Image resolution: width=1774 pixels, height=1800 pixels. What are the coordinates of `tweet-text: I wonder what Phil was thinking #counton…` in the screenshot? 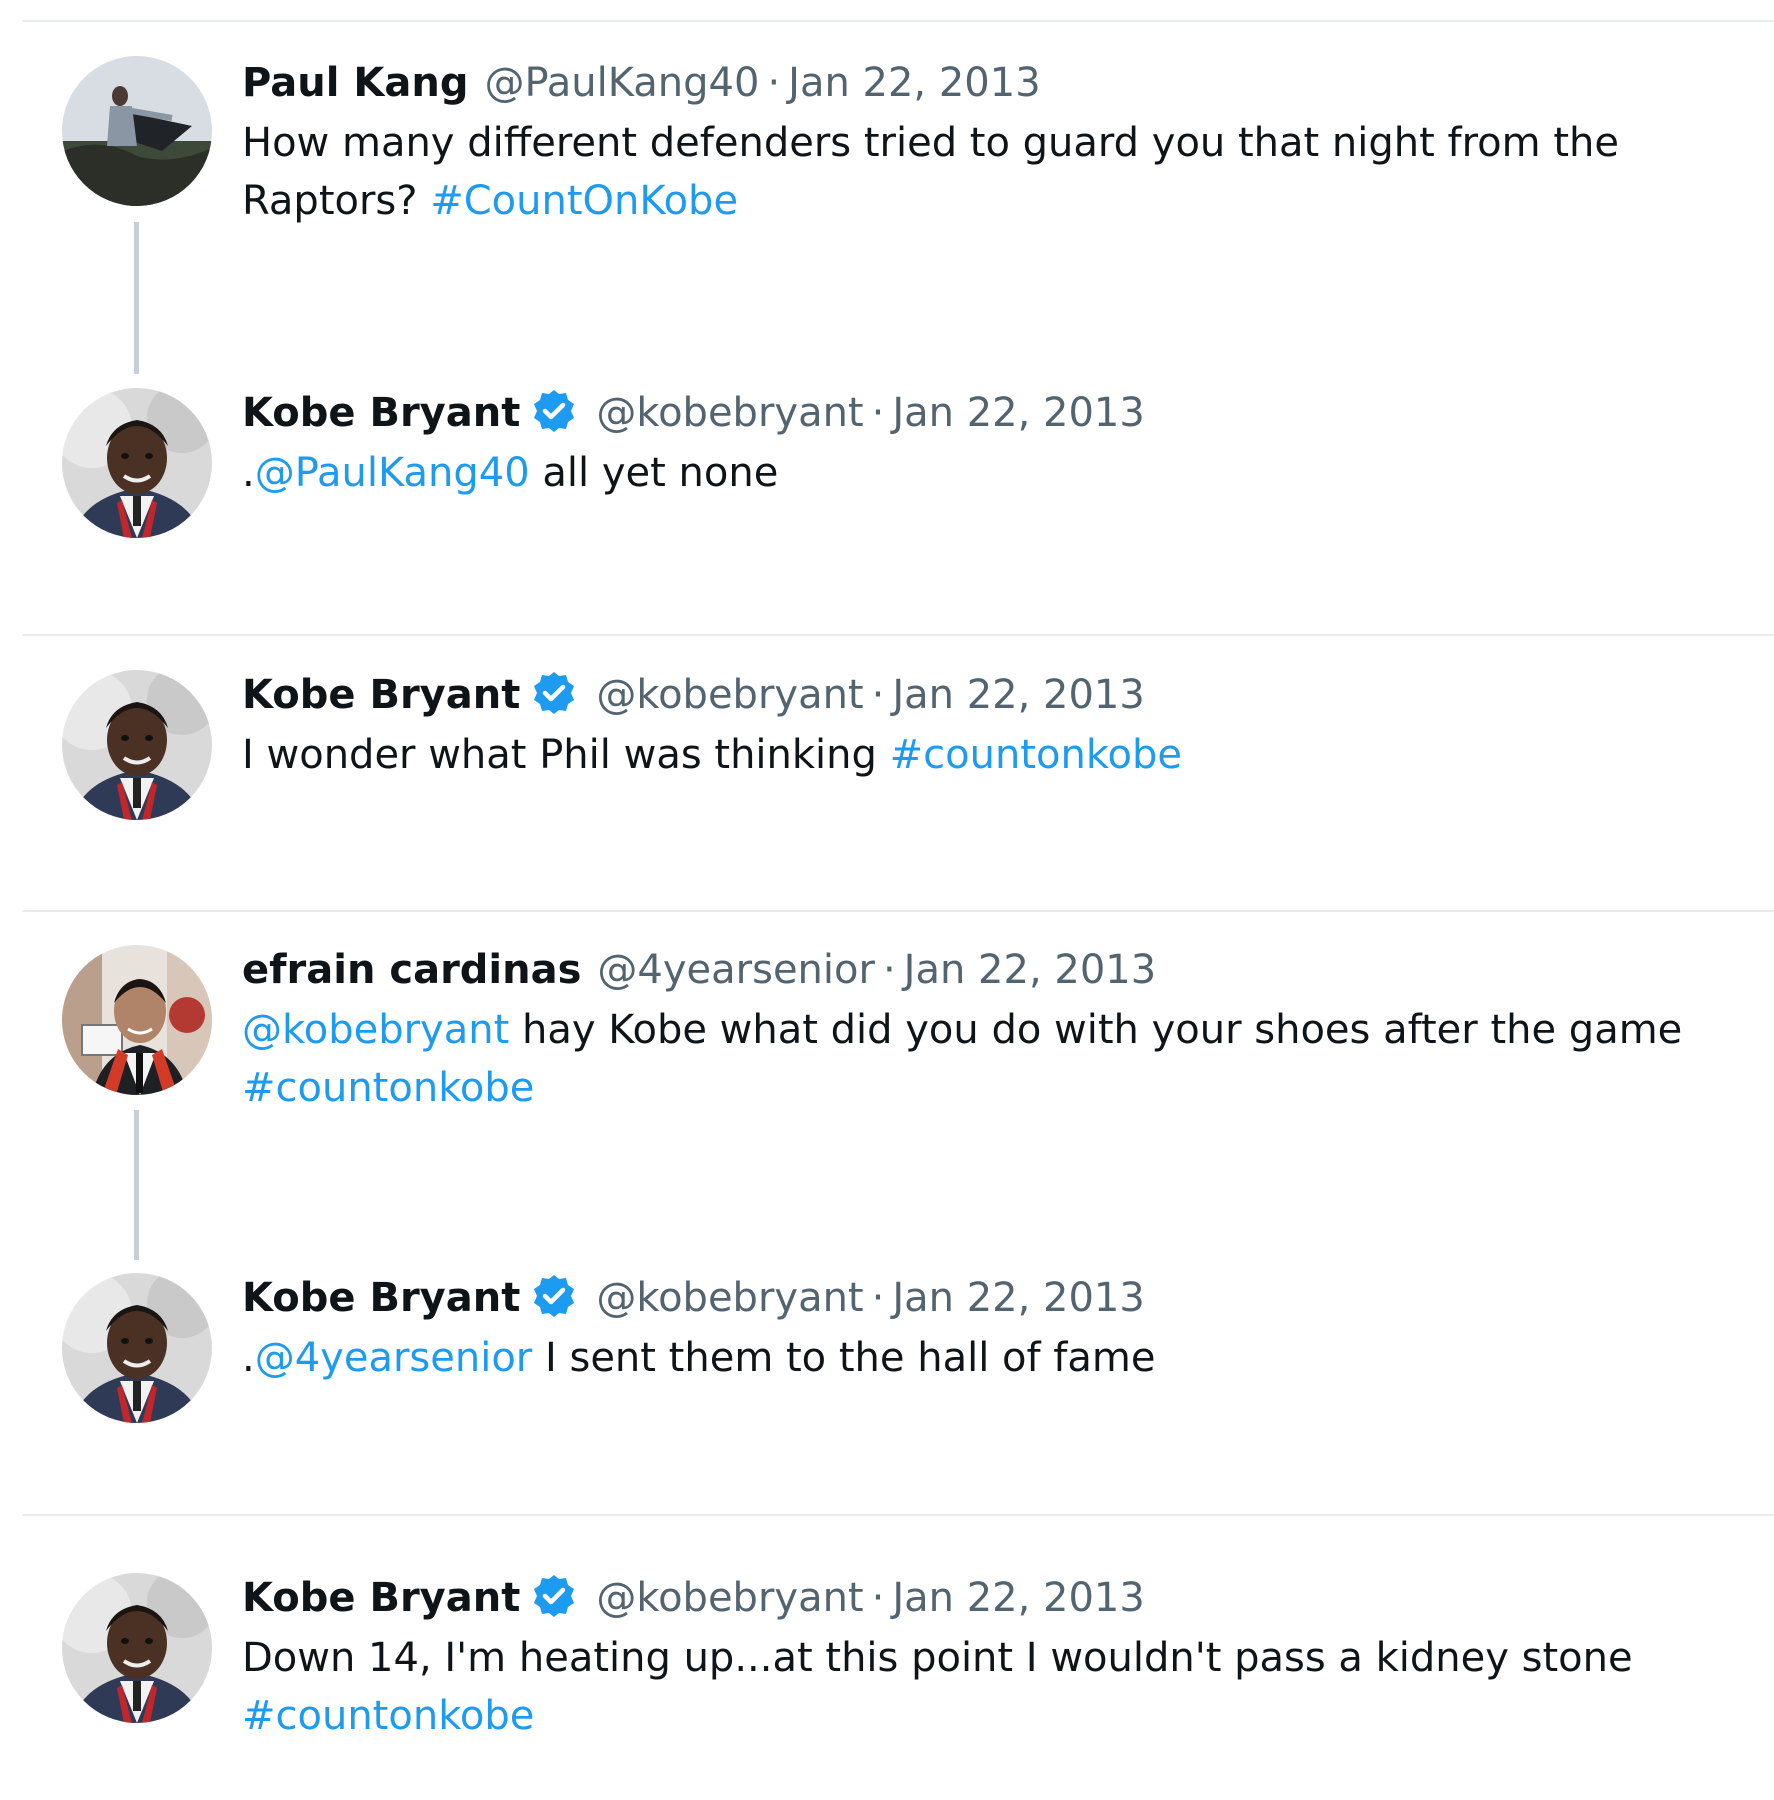 It's located at (988, 755).